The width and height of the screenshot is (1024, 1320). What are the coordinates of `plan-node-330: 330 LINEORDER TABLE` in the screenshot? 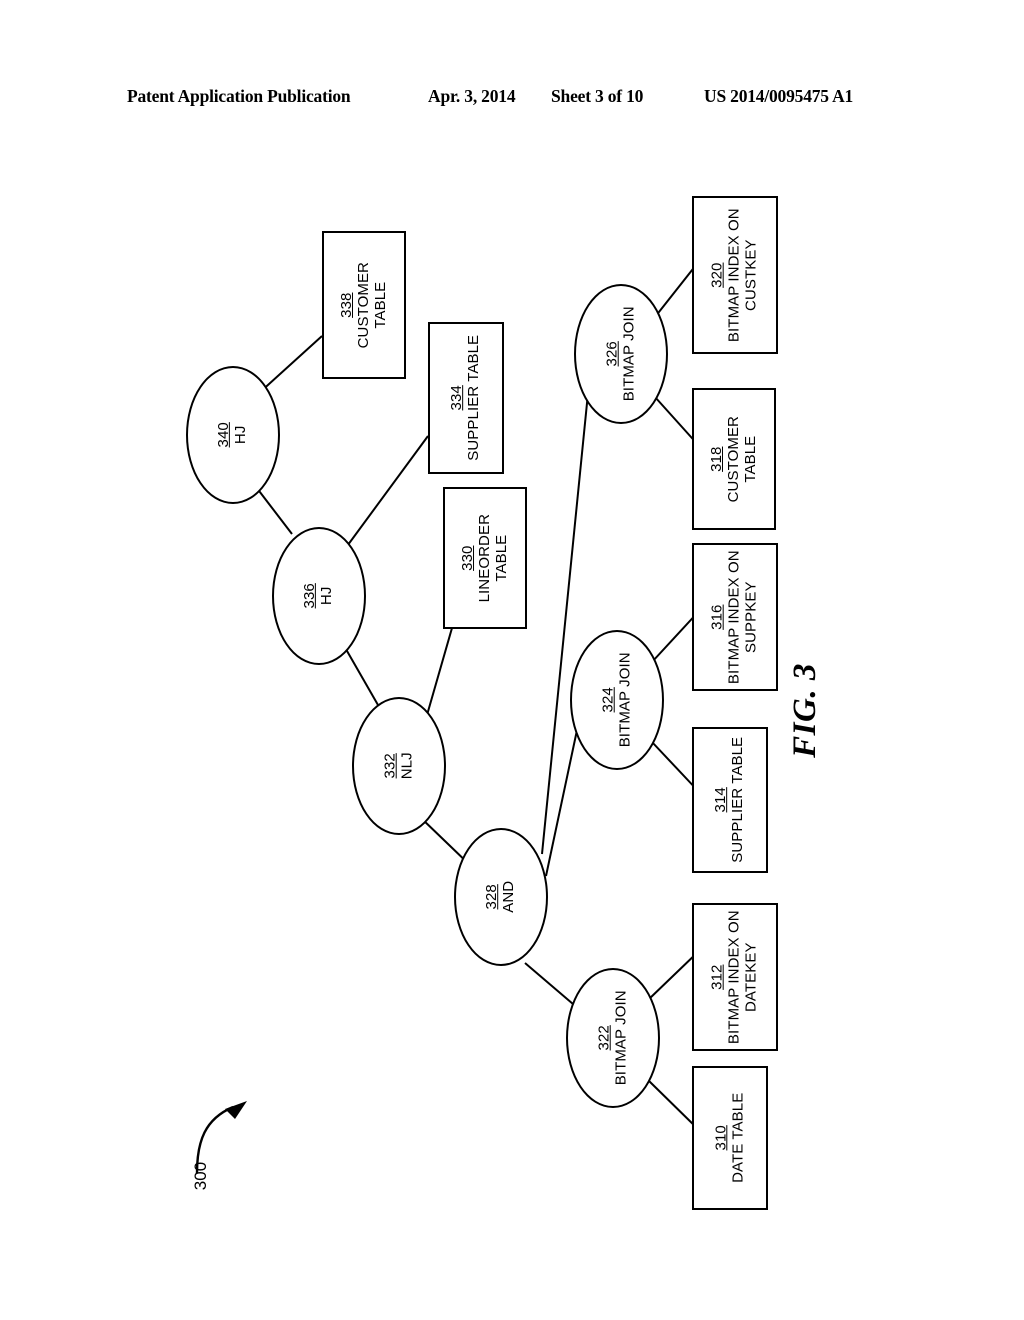 It's located at (485, 558).